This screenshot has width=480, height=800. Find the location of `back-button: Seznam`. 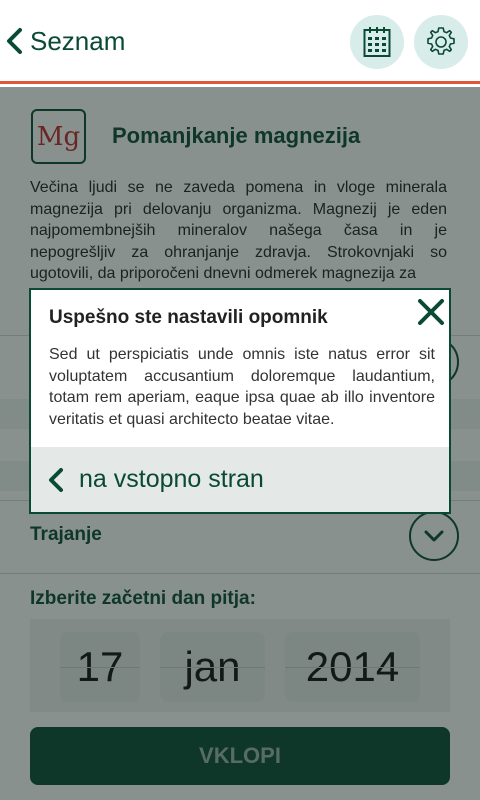

back-button: Seznam is located at coordinates (64, 41).